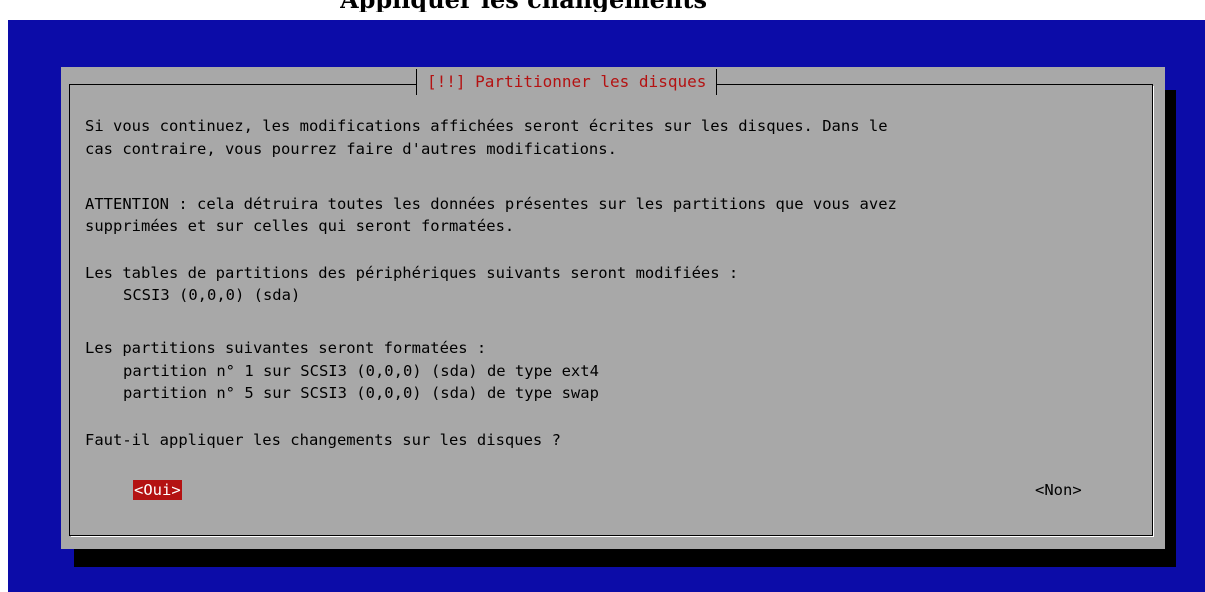 Image resolution: width=1205 pixels, height=592 pixels. What do you see at coordinates (157, 490) in the screenshot?
I see `yes-button: <Oui>` at bounding box center [157, 490].